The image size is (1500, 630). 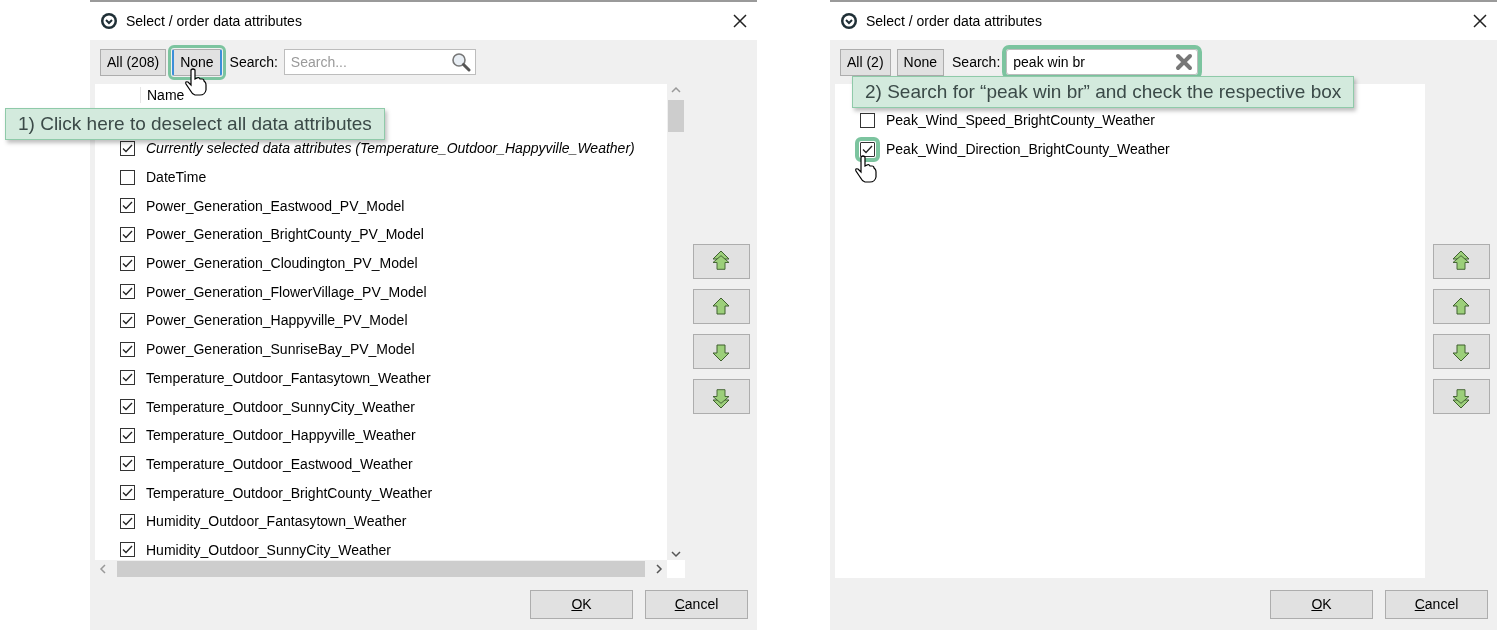 What do you see at coordinates (279, 463) in the screenshot?
I see `attribute-label: Temperature_Outdoor_Eastwood_Weather` at bounding box center [279, 463].